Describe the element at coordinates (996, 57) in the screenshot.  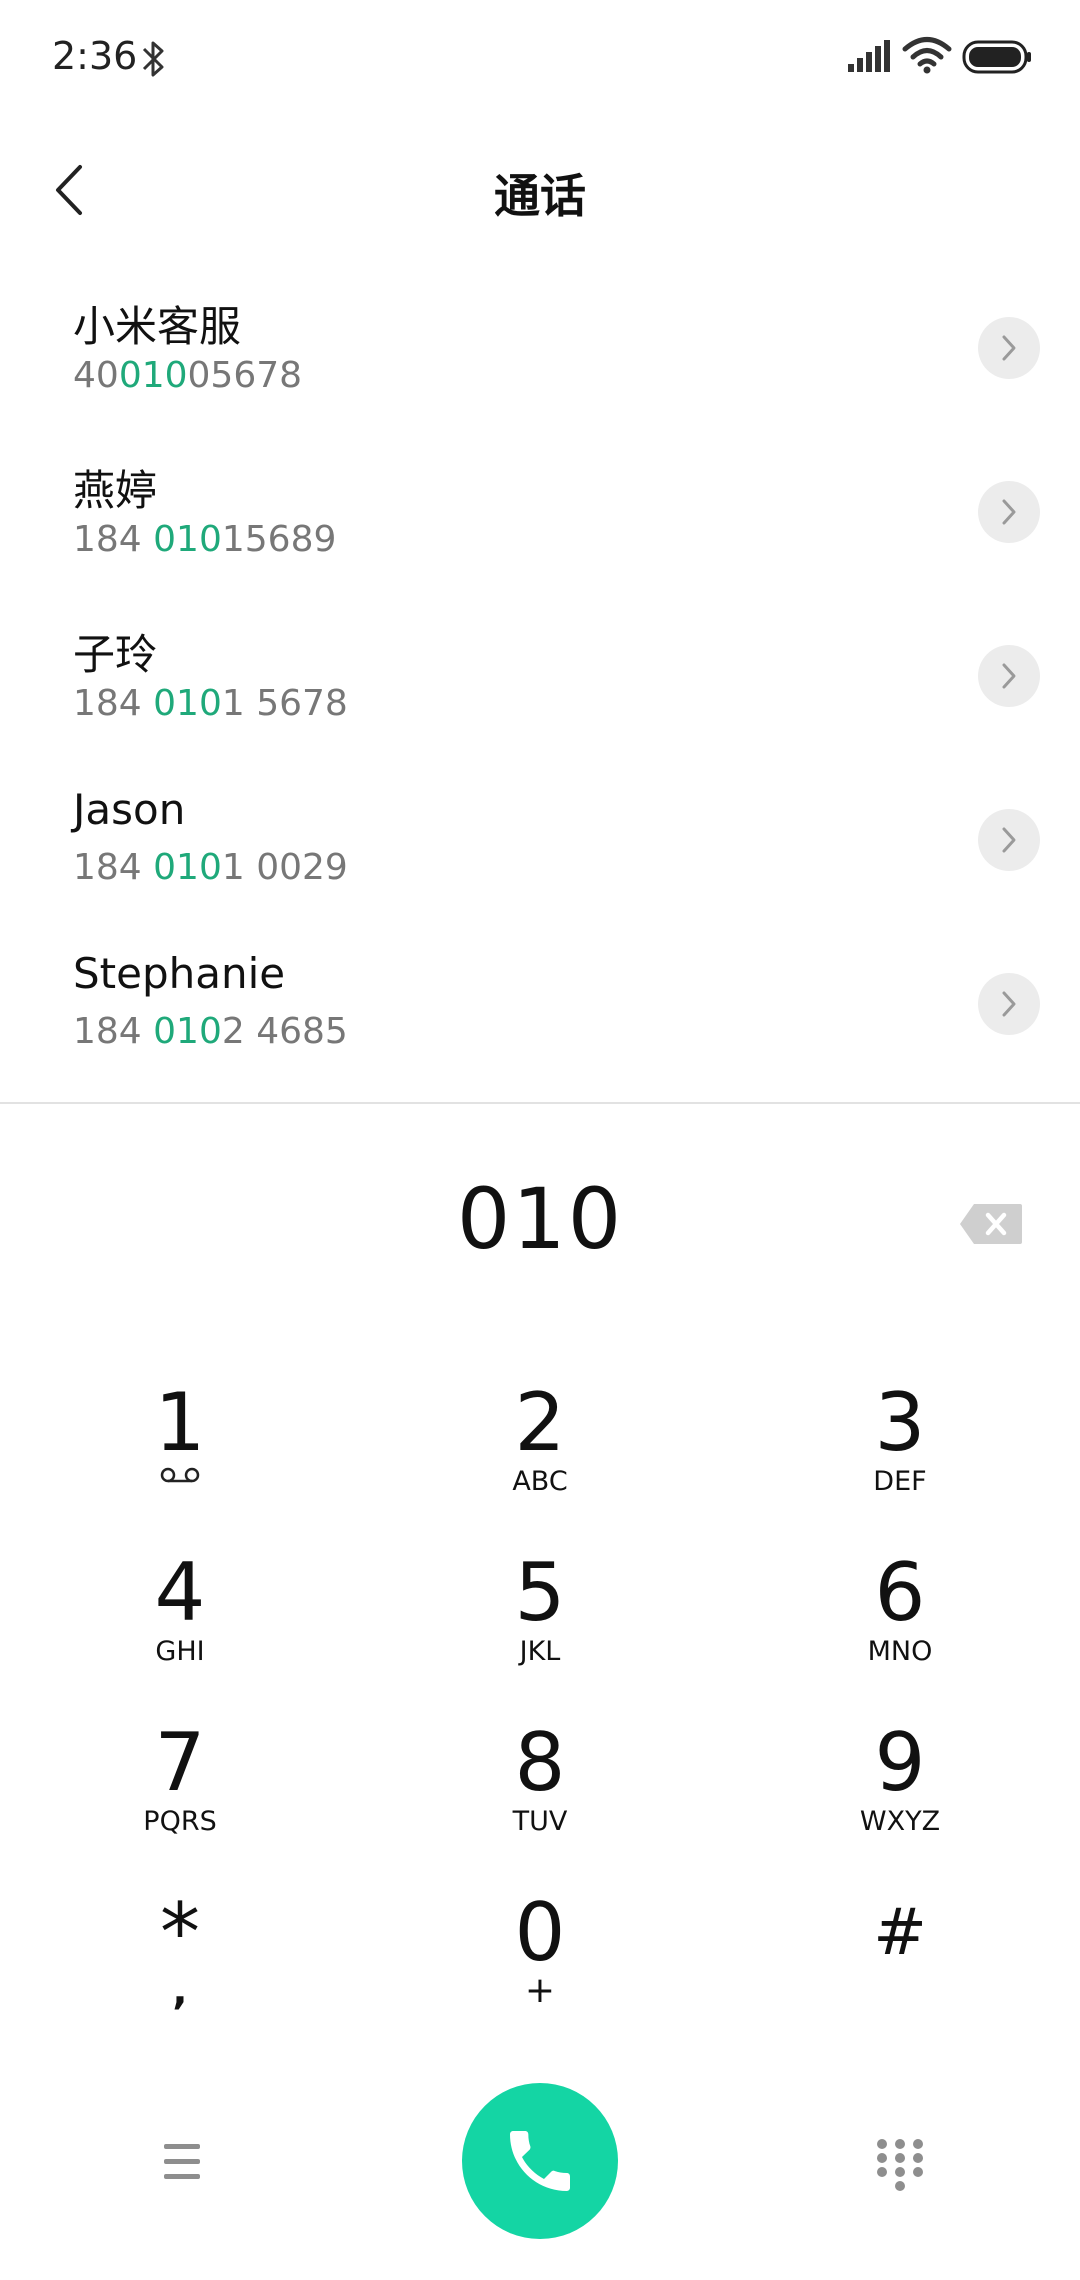
I see `battery-icon` at that location.